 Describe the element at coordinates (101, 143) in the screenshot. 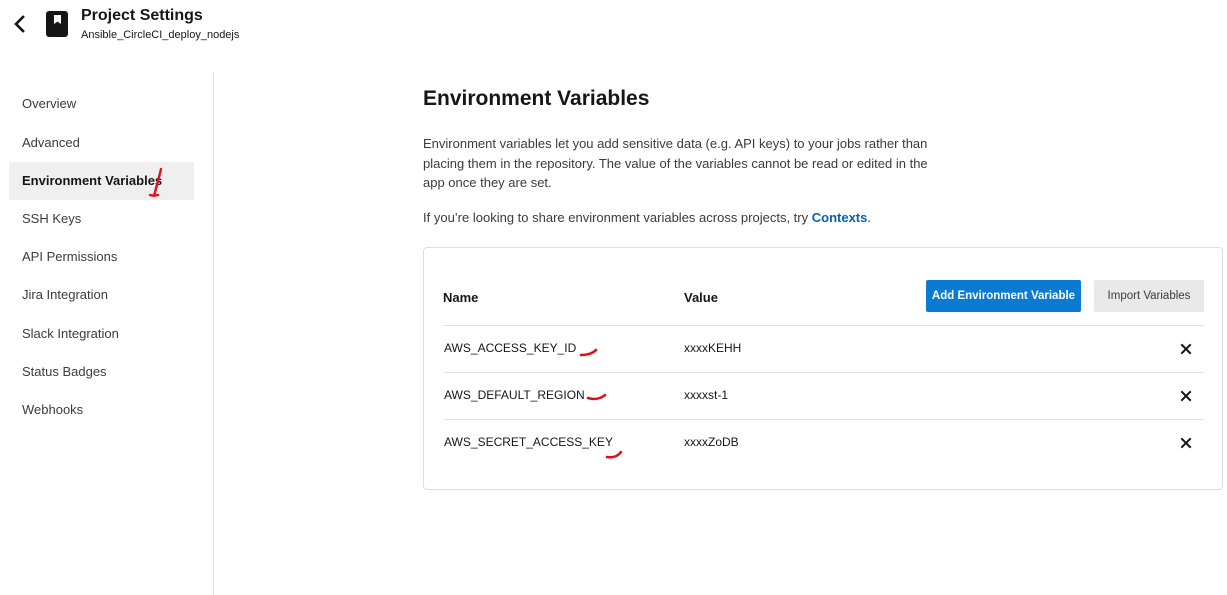

I see `sidebar-item-advanced: Advanced` at that location.